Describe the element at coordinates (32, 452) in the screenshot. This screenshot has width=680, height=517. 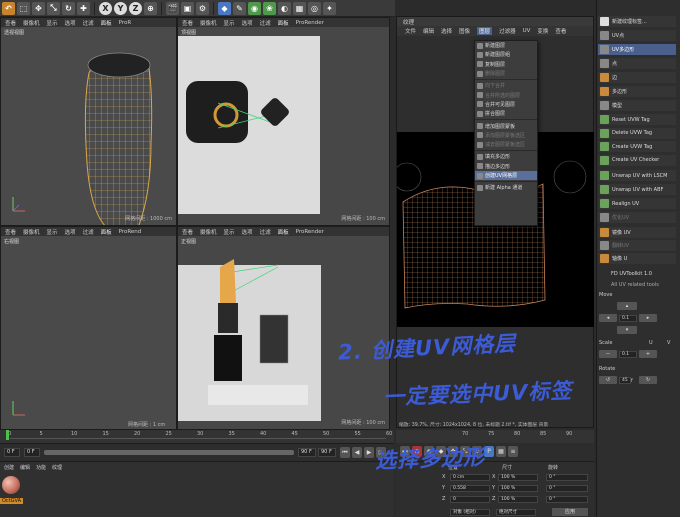
I see `current-frame-input: 0 F` at that location.